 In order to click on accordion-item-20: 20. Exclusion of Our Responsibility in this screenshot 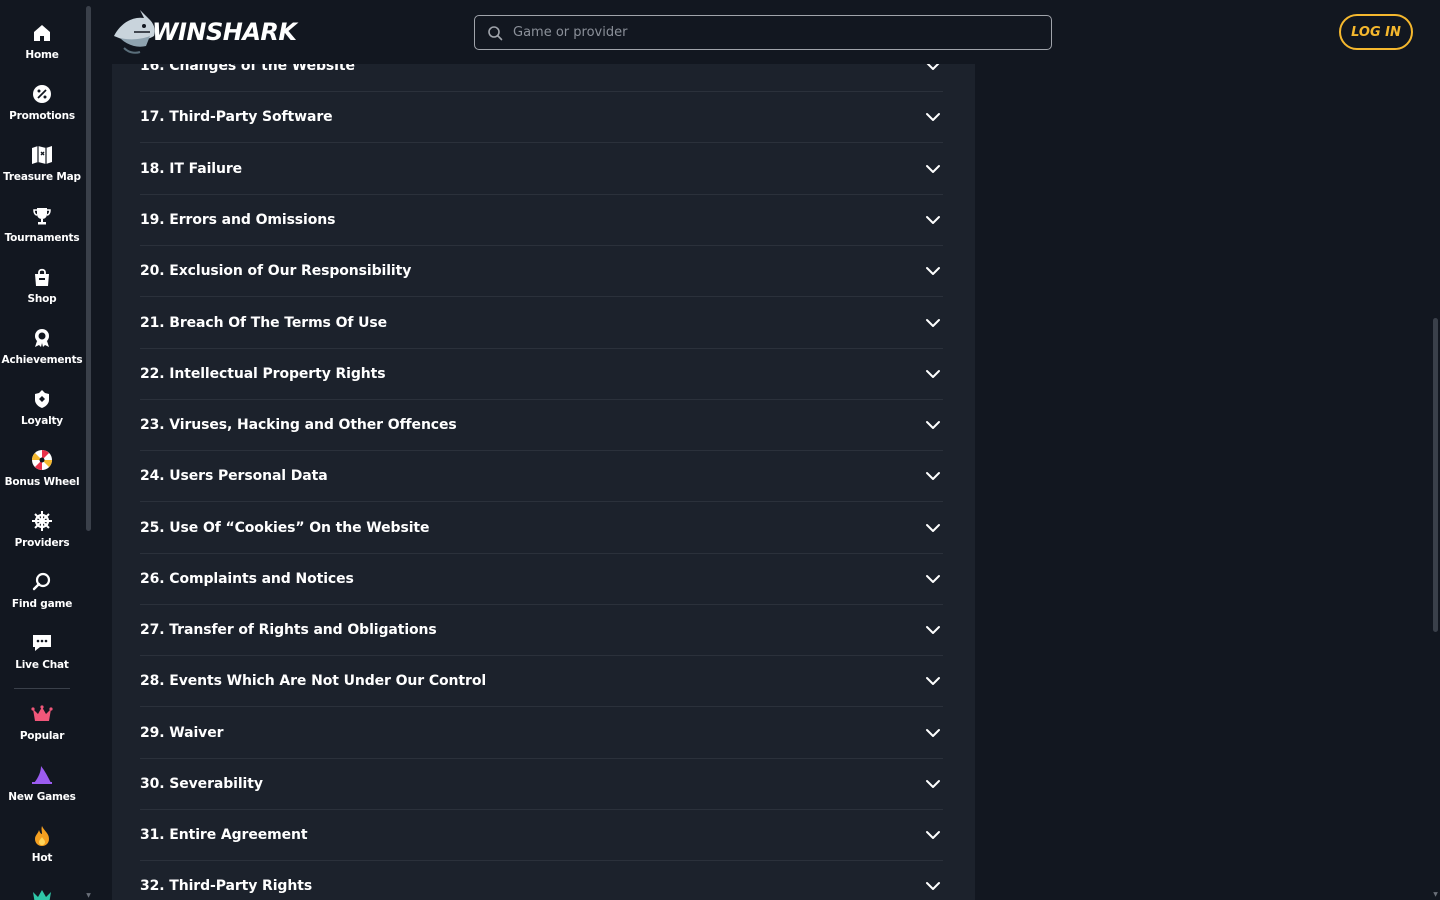, I will do `click(541, 271)`.